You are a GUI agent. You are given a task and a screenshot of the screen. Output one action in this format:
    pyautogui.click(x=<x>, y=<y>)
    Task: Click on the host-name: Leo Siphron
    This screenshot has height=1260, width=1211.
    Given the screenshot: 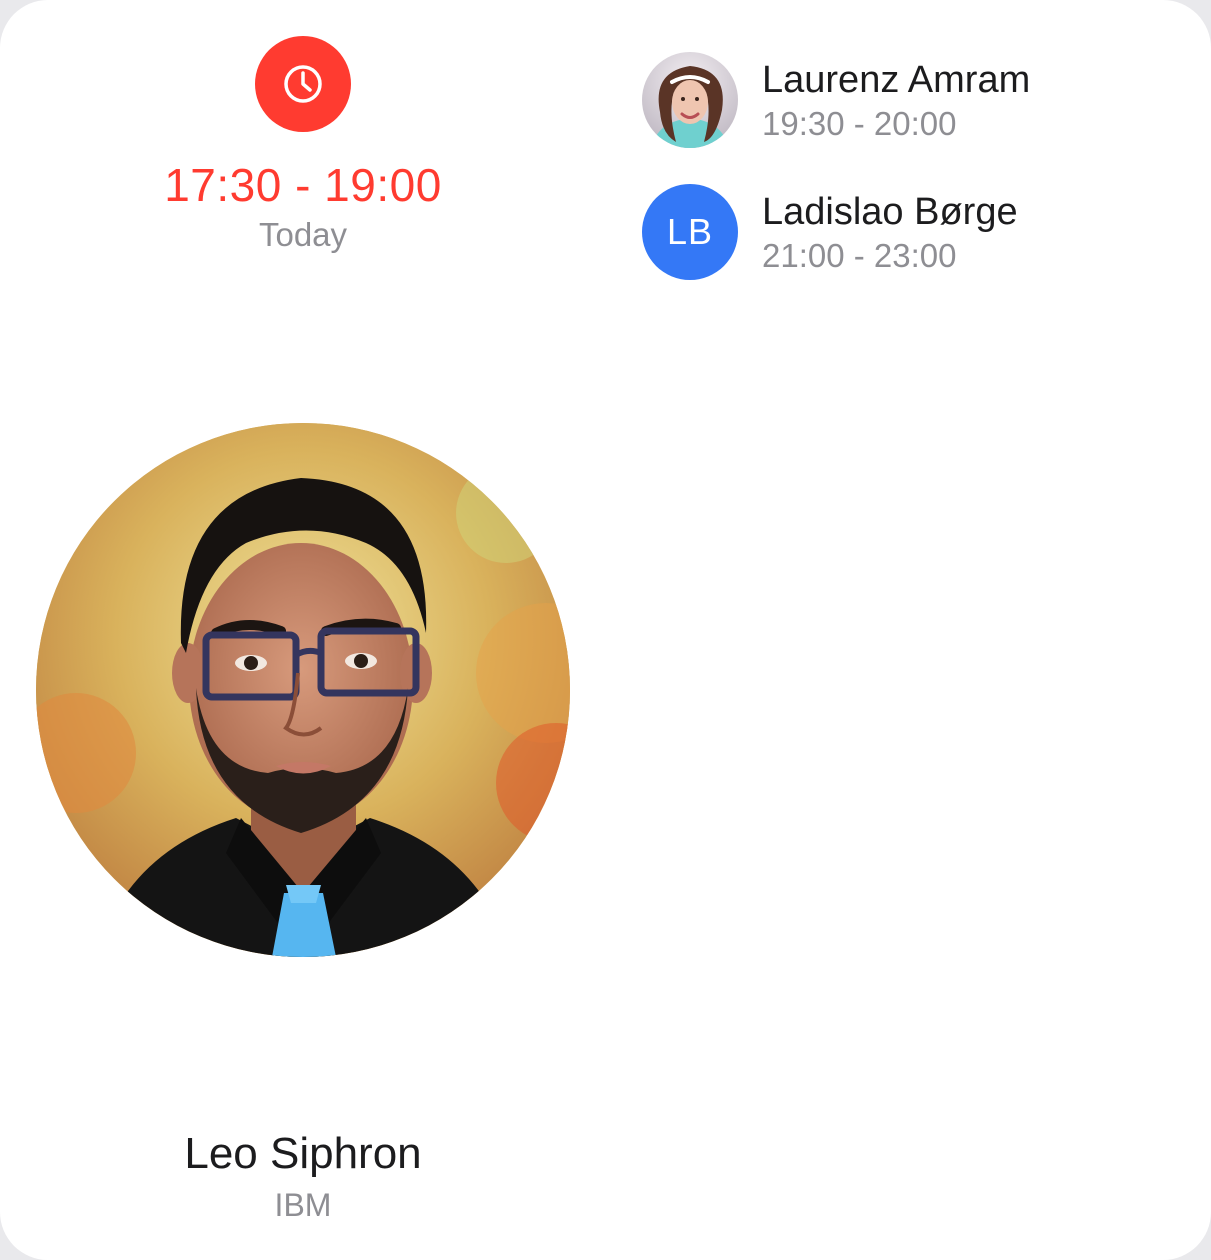 What is the action you would take?
    pyautogui.click(x=303, y=1153)
    